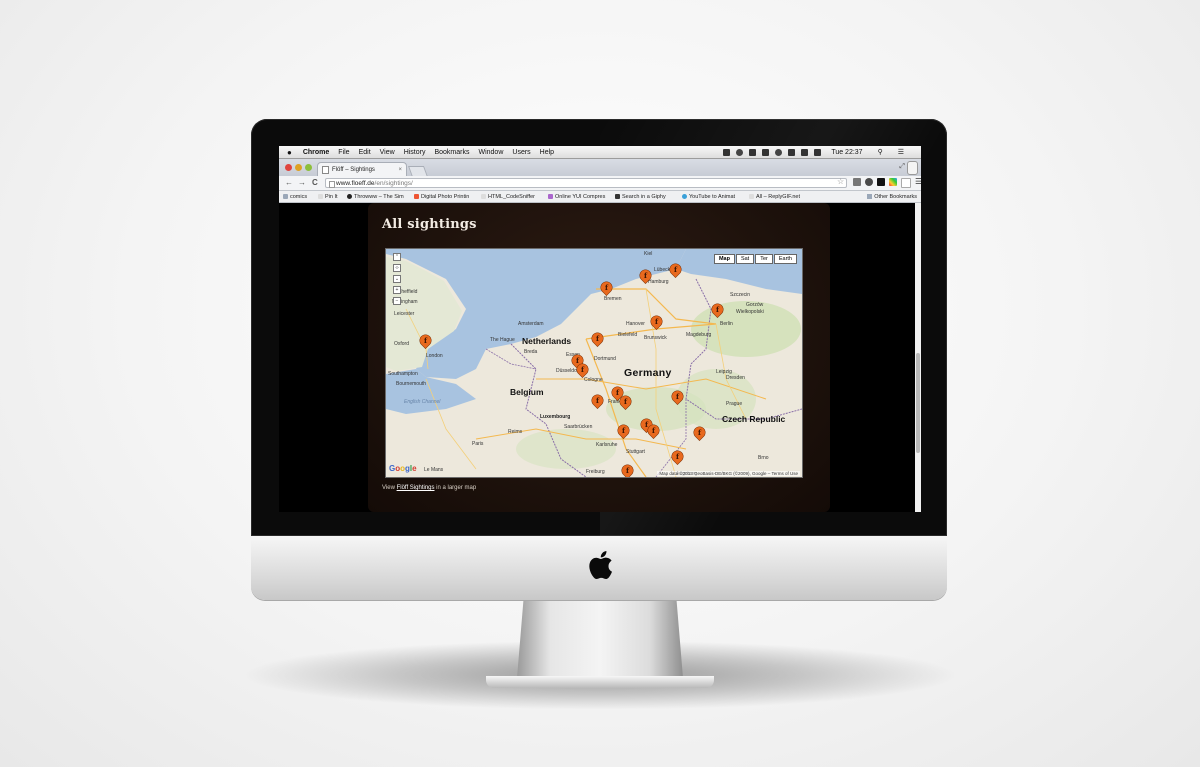  What do you see at coordinates (547, 152) in the screenshot?
I see `menu-help: Help` at bounding box center [547, 152].